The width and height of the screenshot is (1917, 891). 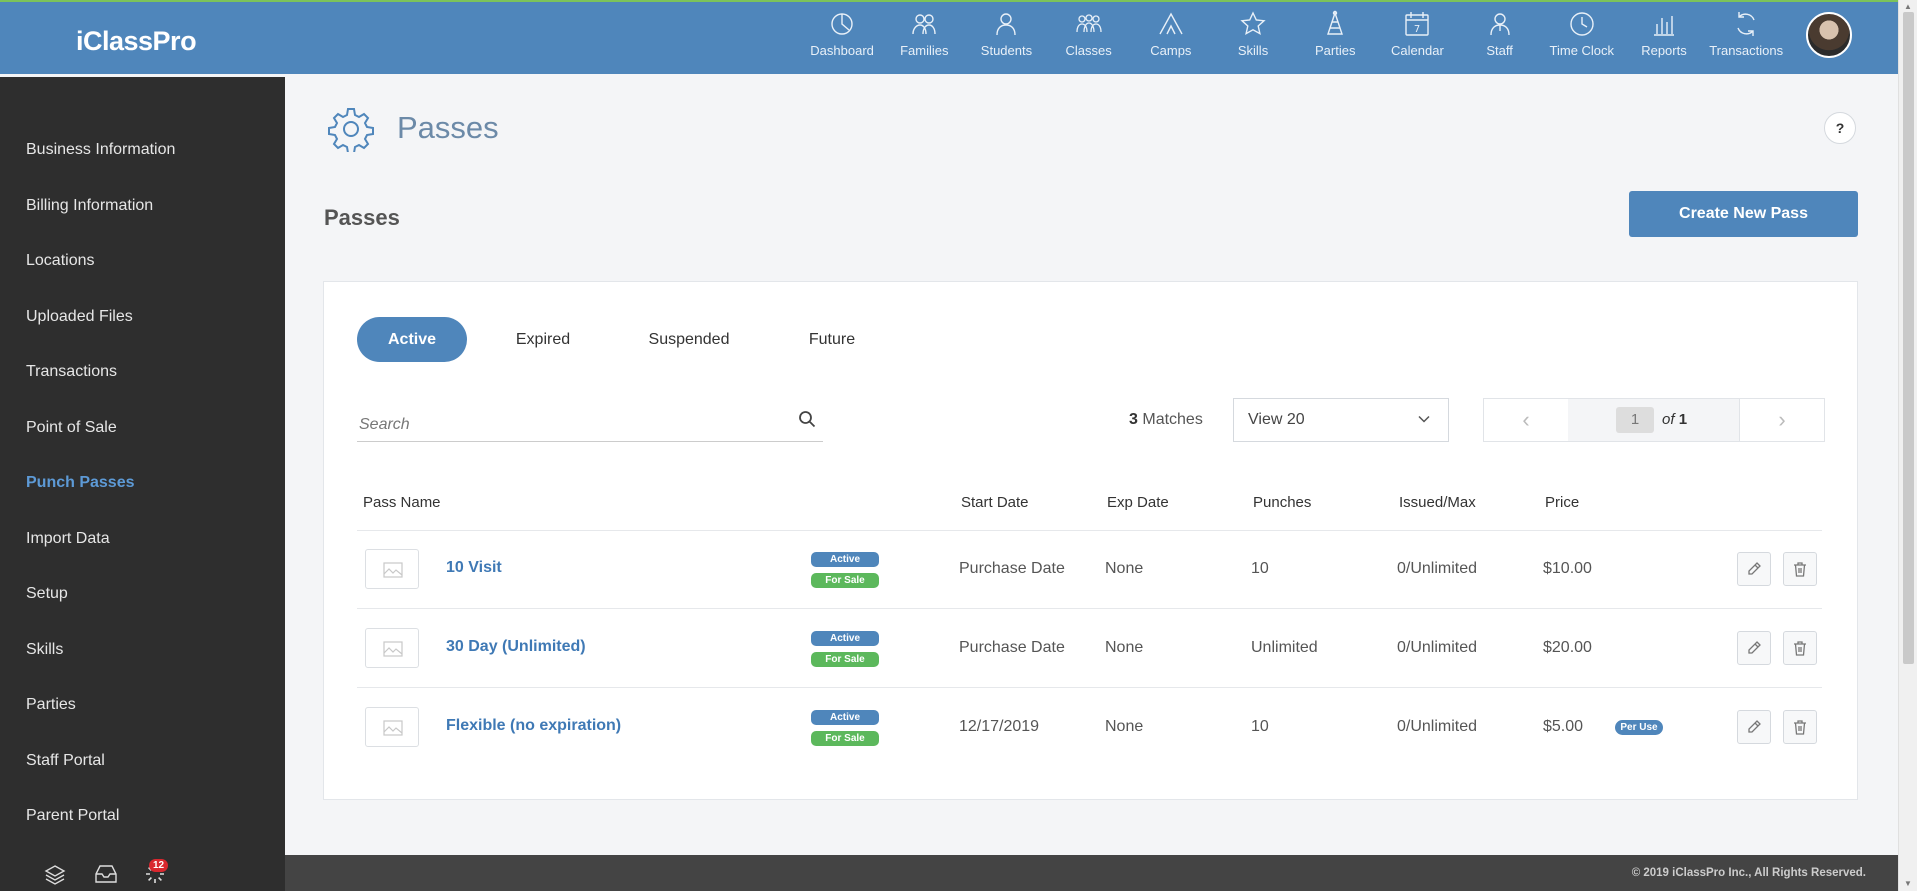 What do you see at coordinates (1284, 647) in the screenshot?
I see `punches-cell: Unlimited` at bounding box center [1284, 647].